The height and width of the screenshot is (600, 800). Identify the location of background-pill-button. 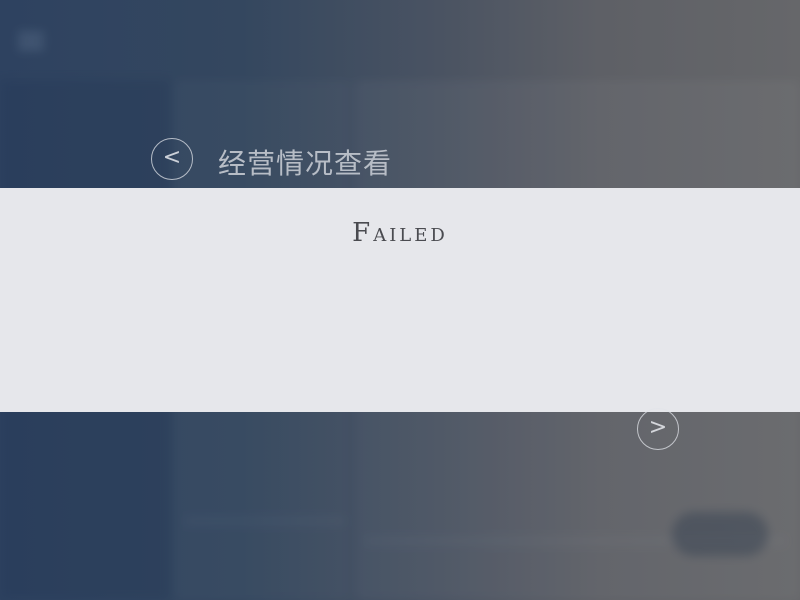
(720, 534).